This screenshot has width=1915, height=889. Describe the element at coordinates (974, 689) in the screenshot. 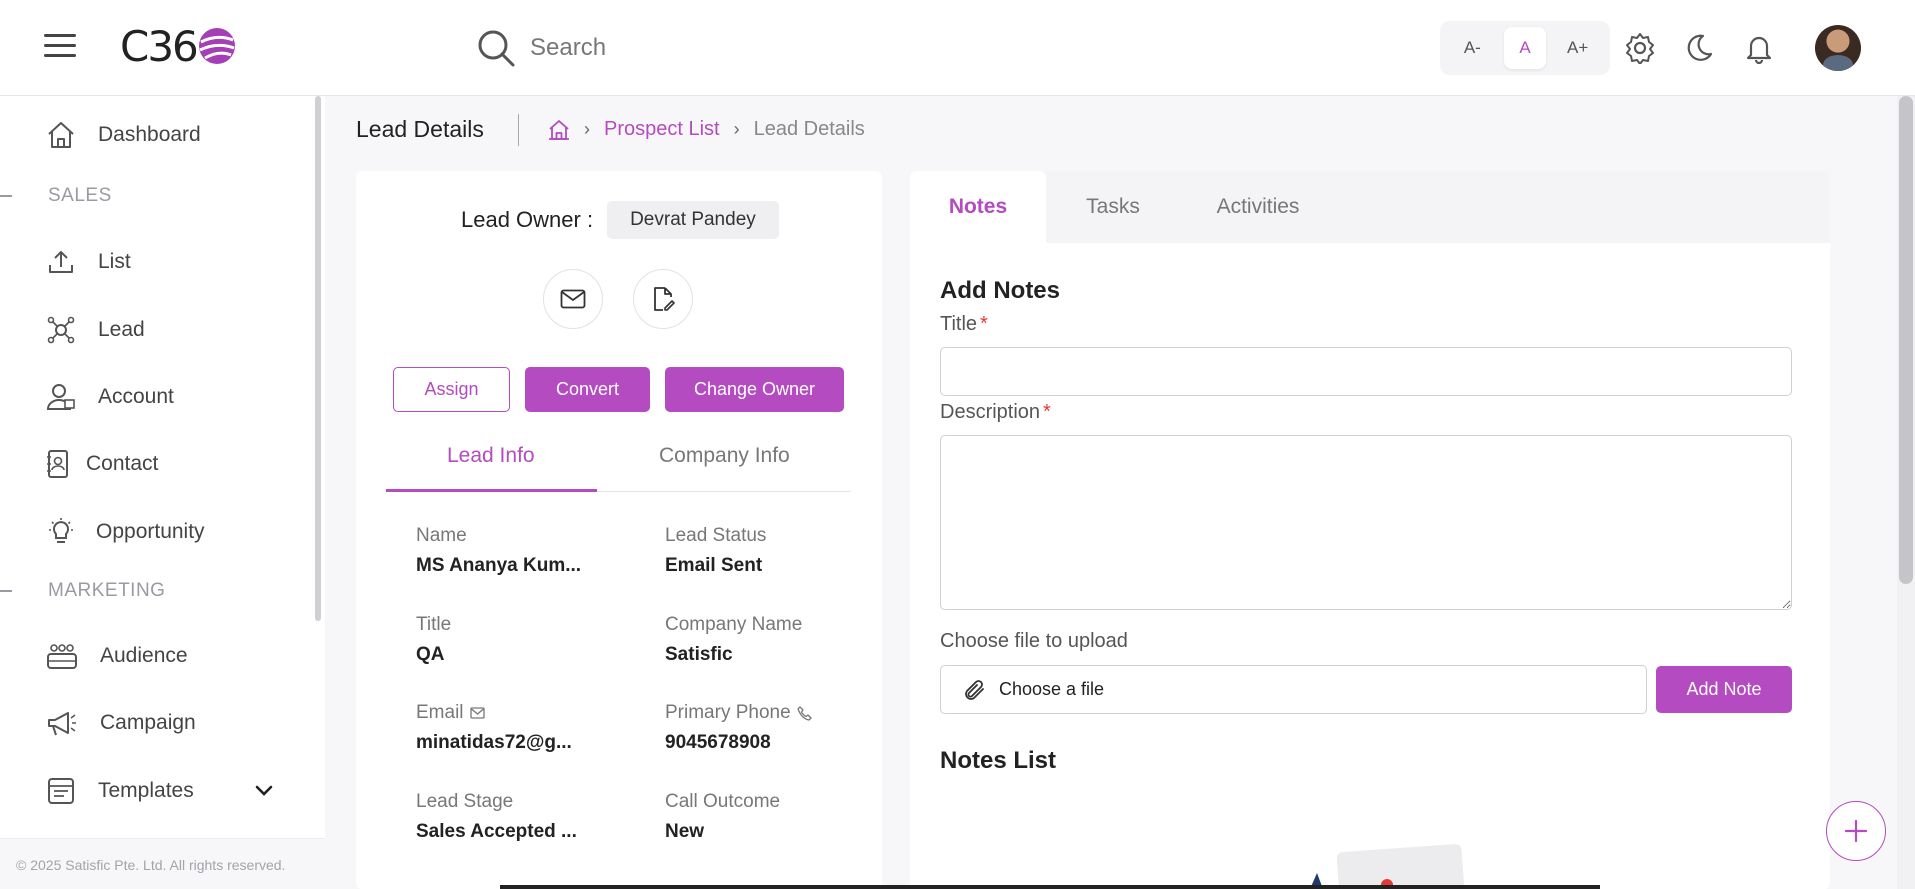

I see `paperclip-icon` at that location.